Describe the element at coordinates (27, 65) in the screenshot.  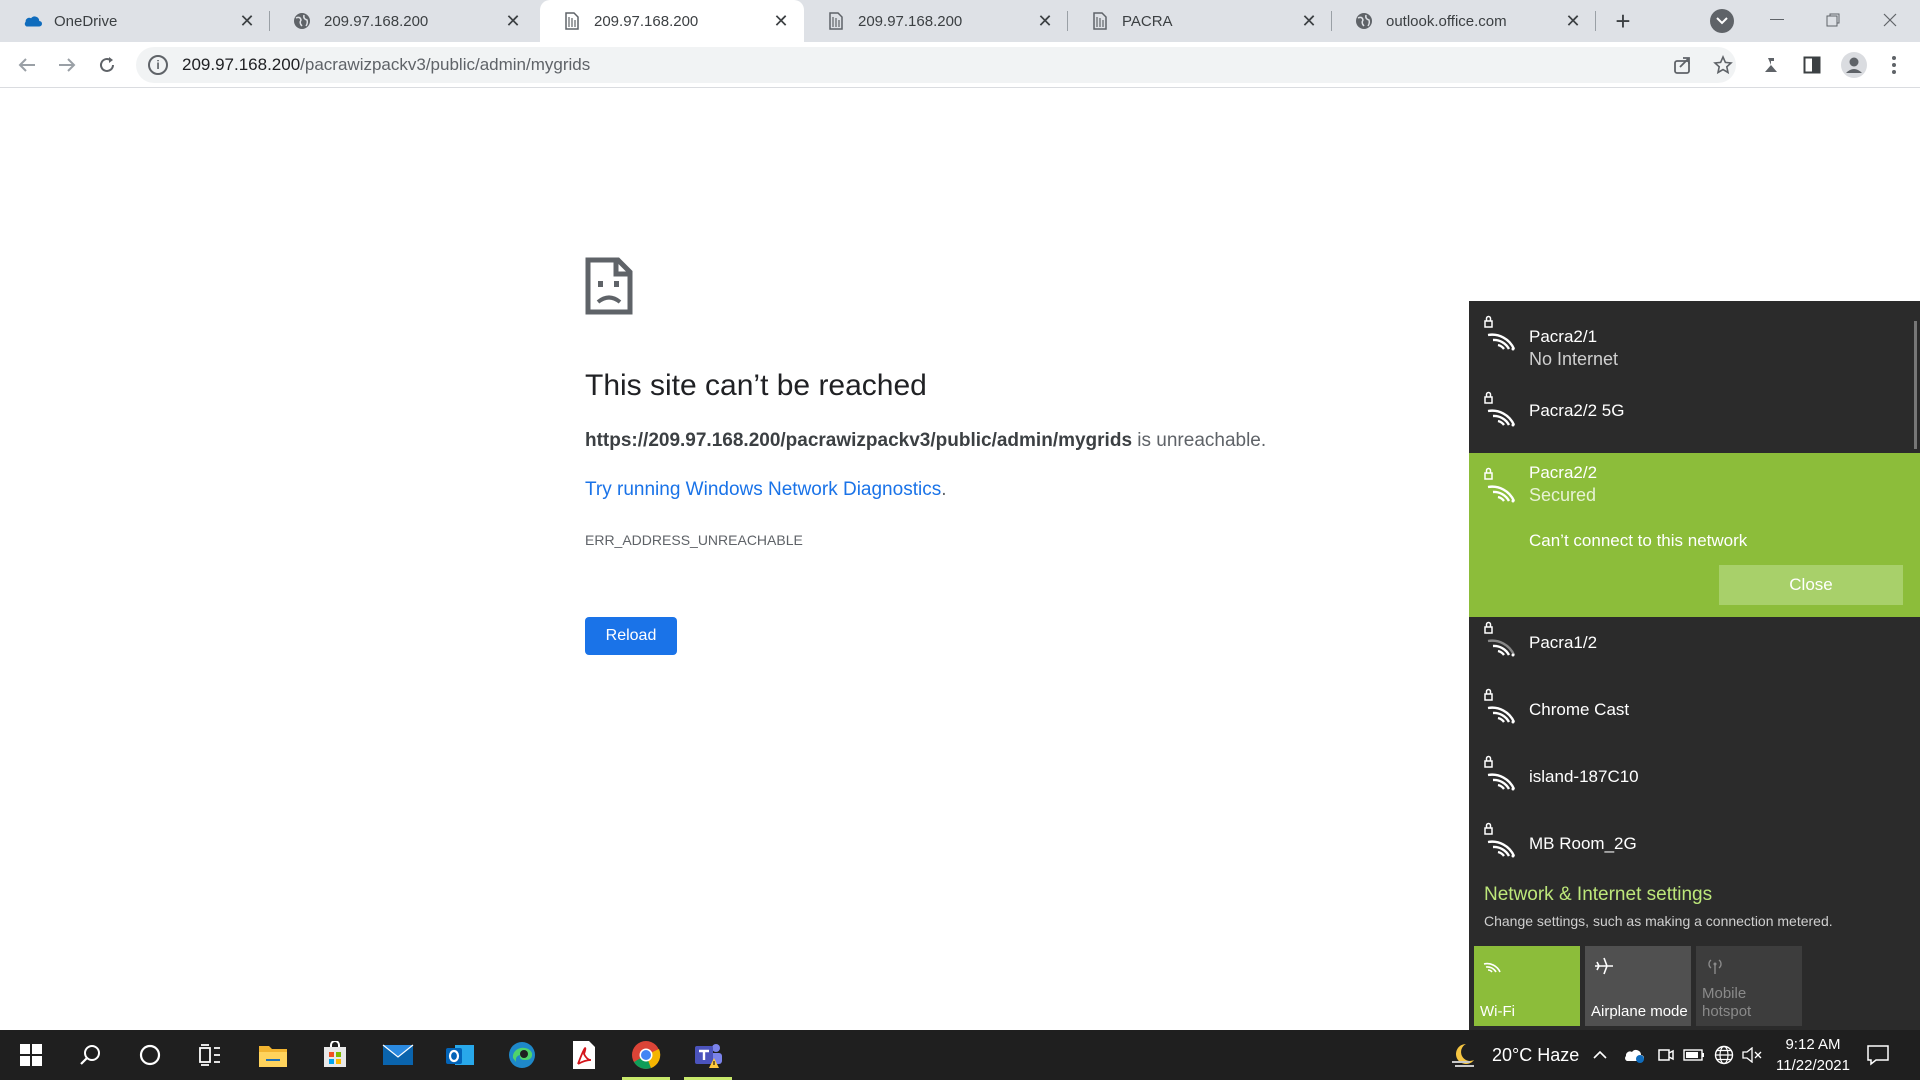
I see `back-button` at that location.